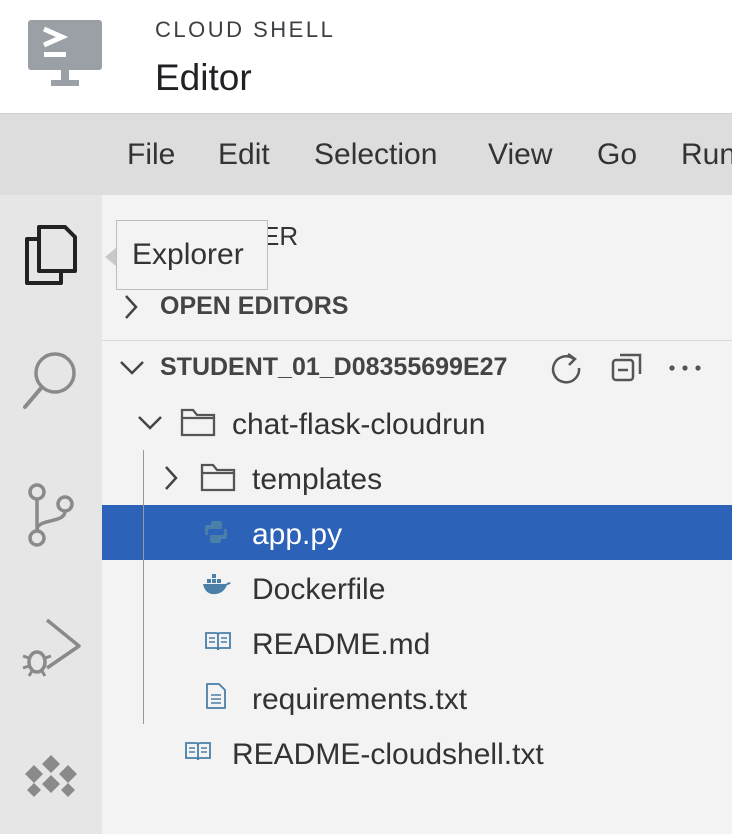 This screenshot has height=834, width=732. What do you see at coordinates (319, 589) in the screenshot?
I see `tree-item-label: Dockerfile` at bounding box center [319, 589].